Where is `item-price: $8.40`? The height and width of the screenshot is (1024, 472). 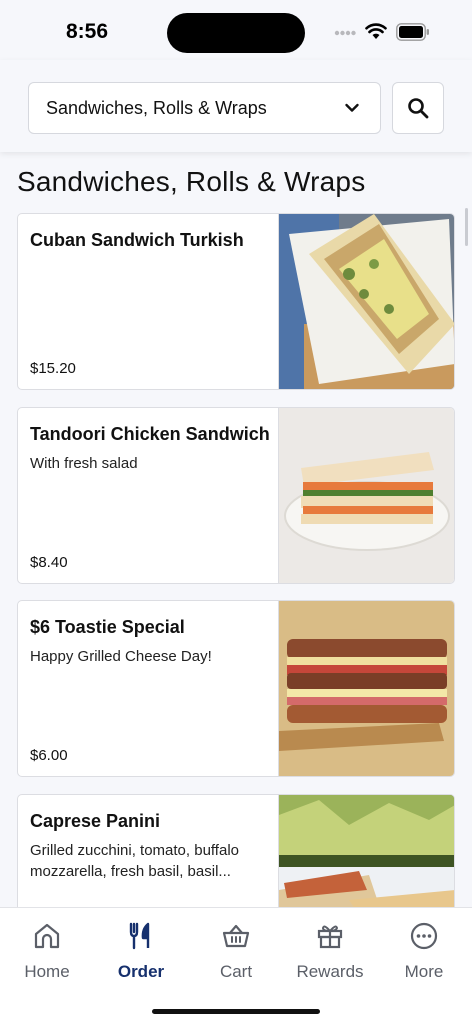 item-price: $8.40 is located at coordinates (49, 562).